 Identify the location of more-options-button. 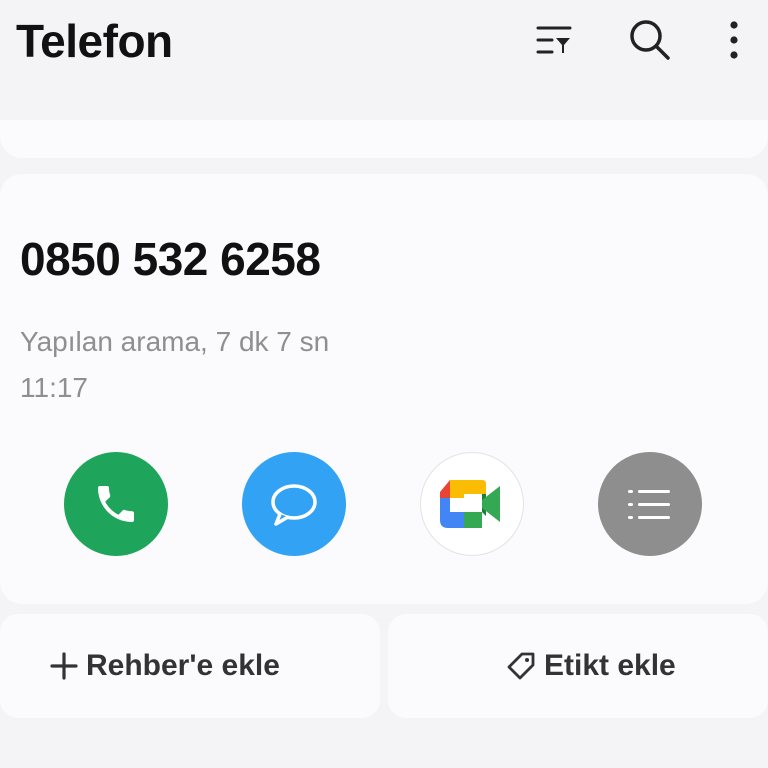
(734, 40).